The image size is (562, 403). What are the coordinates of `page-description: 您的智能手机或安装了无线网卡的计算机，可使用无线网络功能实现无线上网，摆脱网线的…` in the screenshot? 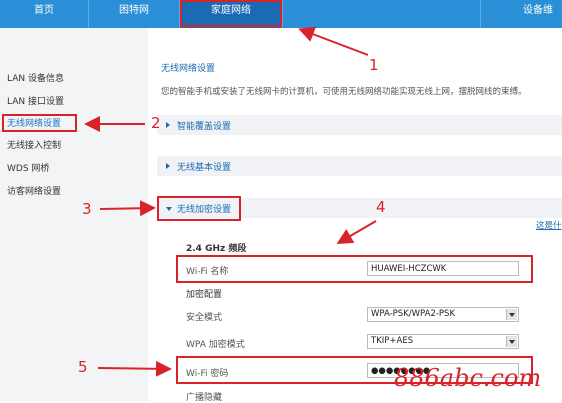 It's located at (344, 92).